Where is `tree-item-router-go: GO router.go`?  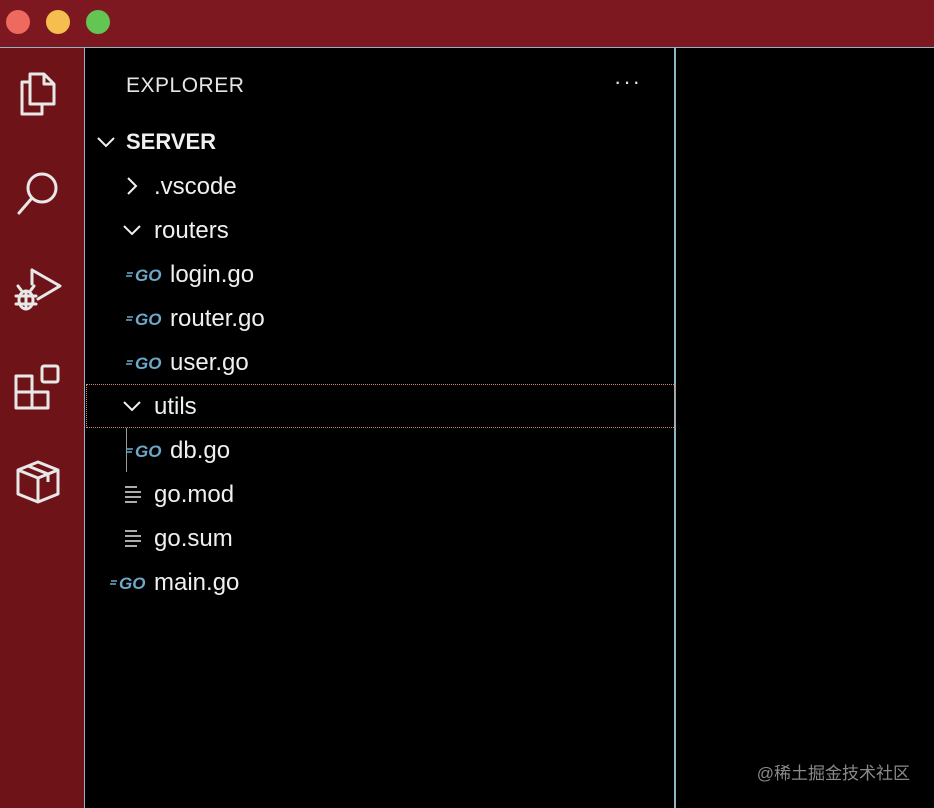 tree-item-router-go: GO router.go is located at coordinates (381, 318).